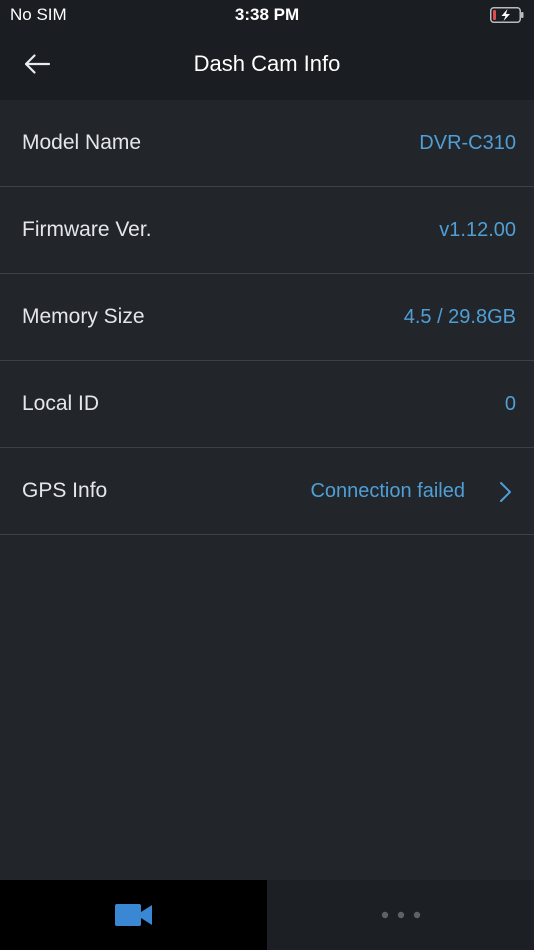 The height and width of the screenshot is (950, 534). I want to click on tab-more, so click(400, 915).